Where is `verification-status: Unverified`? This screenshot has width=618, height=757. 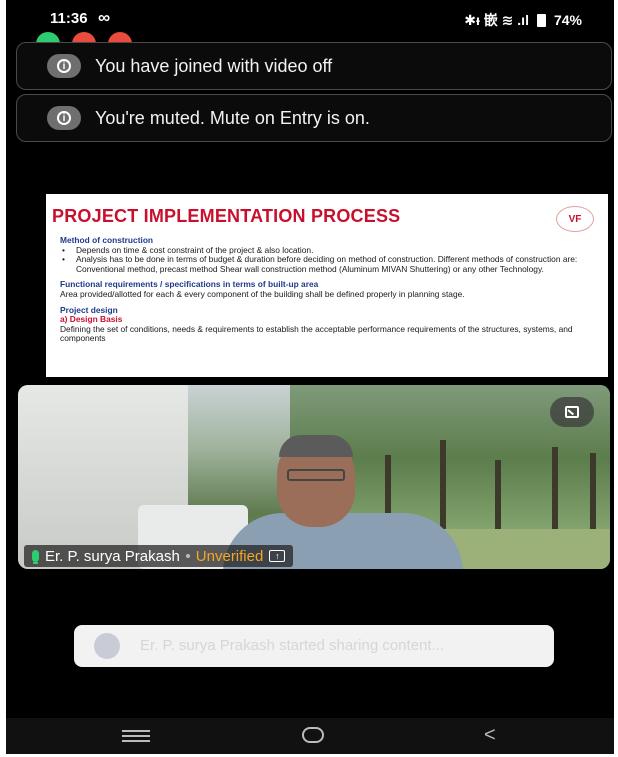
verification-status: Unverified is located at coordinates (230, 556).